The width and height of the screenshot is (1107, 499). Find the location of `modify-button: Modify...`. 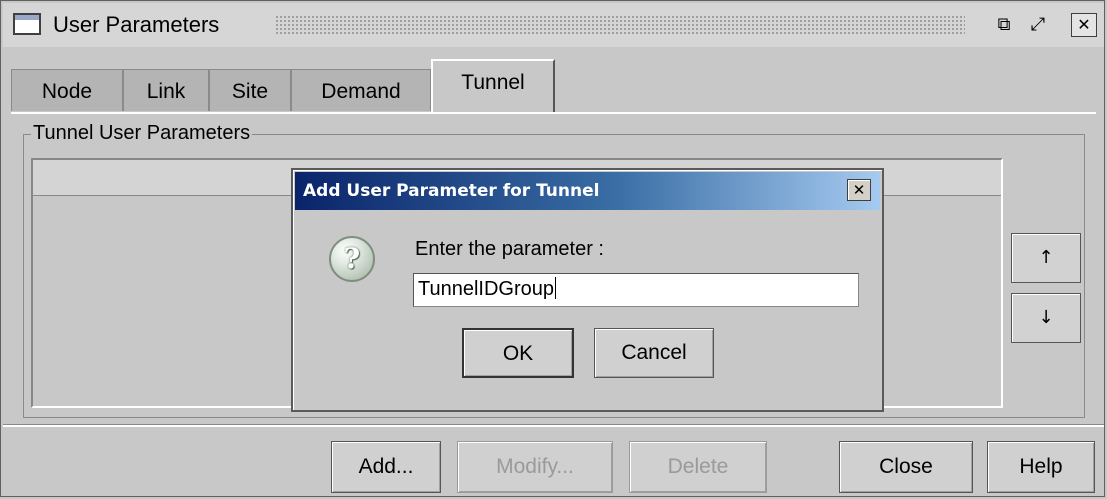

modify-button: Modify... is located at coordinates (535, 467).